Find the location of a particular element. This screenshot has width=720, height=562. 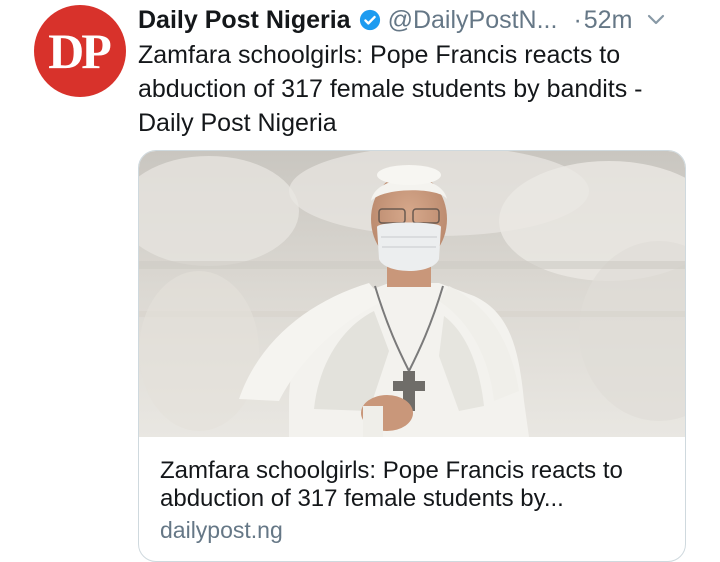

chevron-down-icon is located at coordinates (656, 20).